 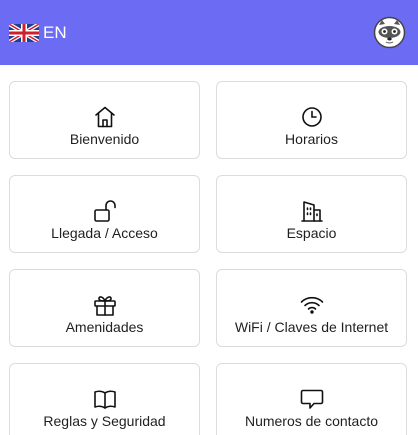 I want to click on building-icon, so click(x=312, y=211).